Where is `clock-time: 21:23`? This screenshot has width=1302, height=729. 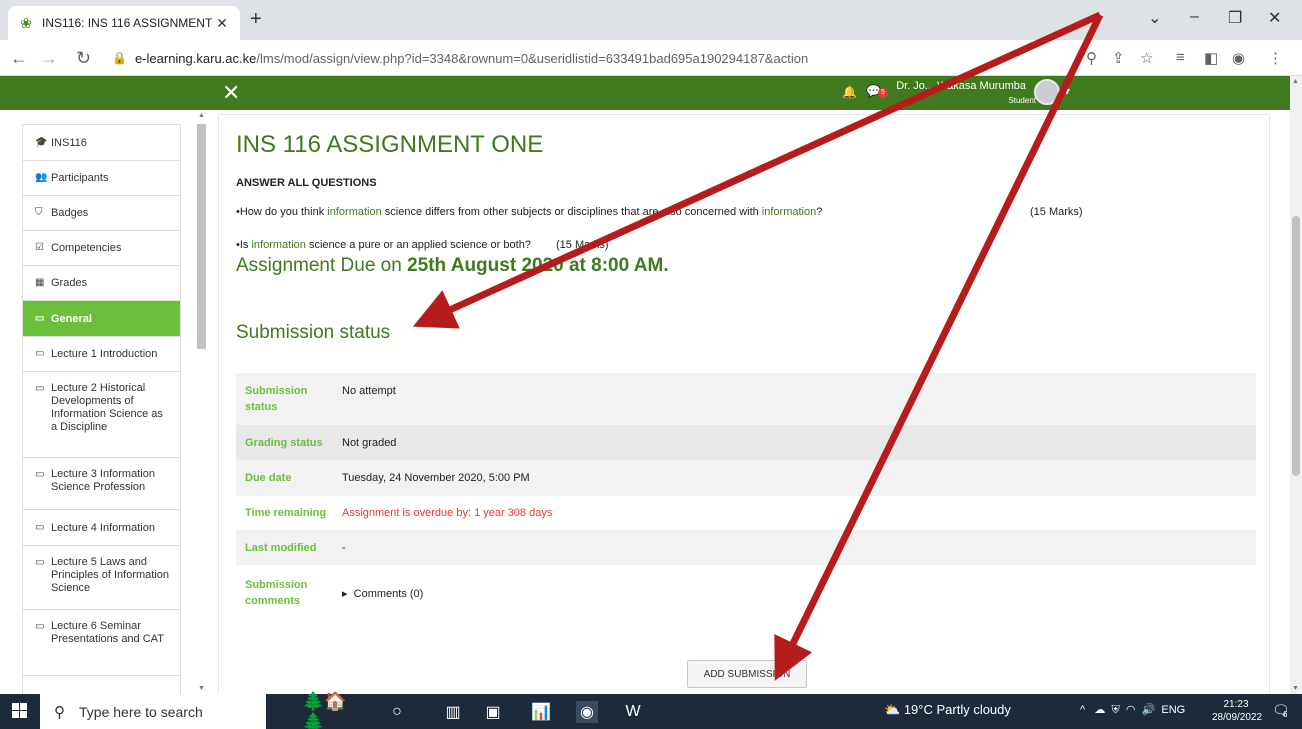 clock-time: 21:23 is located at coordinates (1236, 704).